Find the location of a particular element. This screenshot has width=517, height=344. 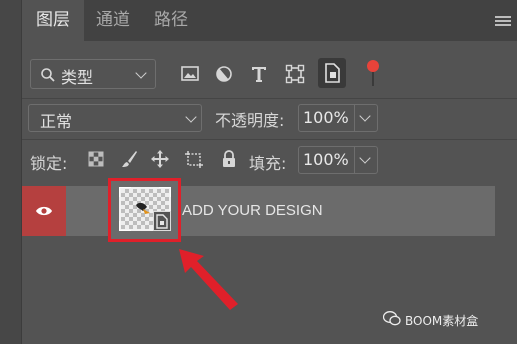

panel-tab-bar: 图层 通道 路径 is located at coordinates (269, 20).